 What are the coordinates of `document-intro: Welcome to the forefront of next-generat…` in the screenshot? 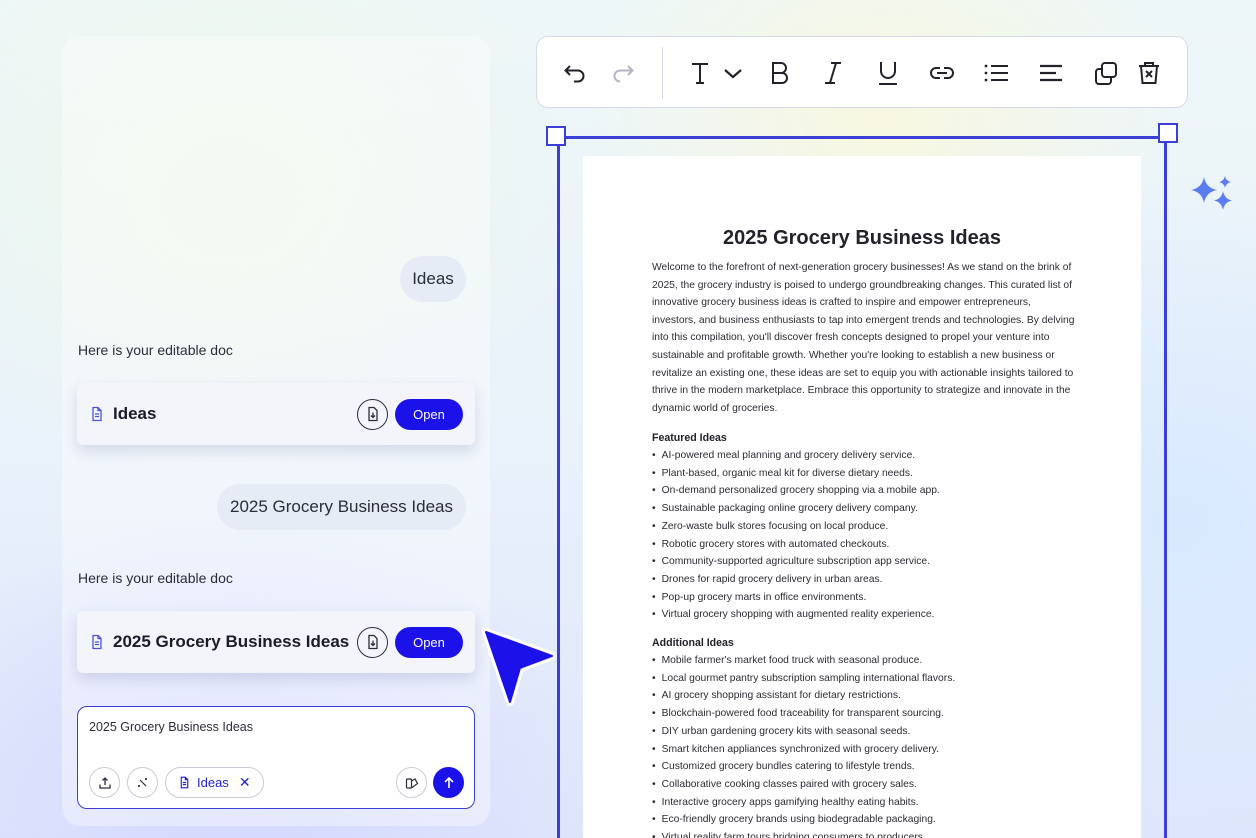 It's located at (864, 338).